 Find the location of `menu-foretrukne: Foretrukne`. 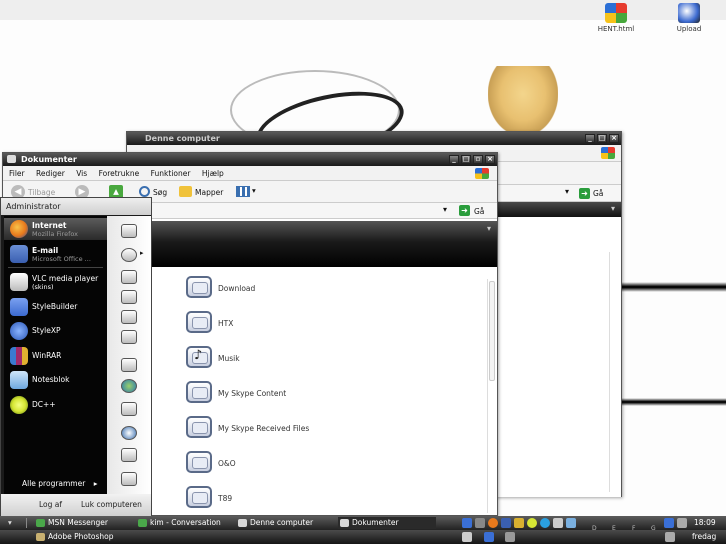

menu-foretrukne: Foretrukne is located at coordinates (119, 173).